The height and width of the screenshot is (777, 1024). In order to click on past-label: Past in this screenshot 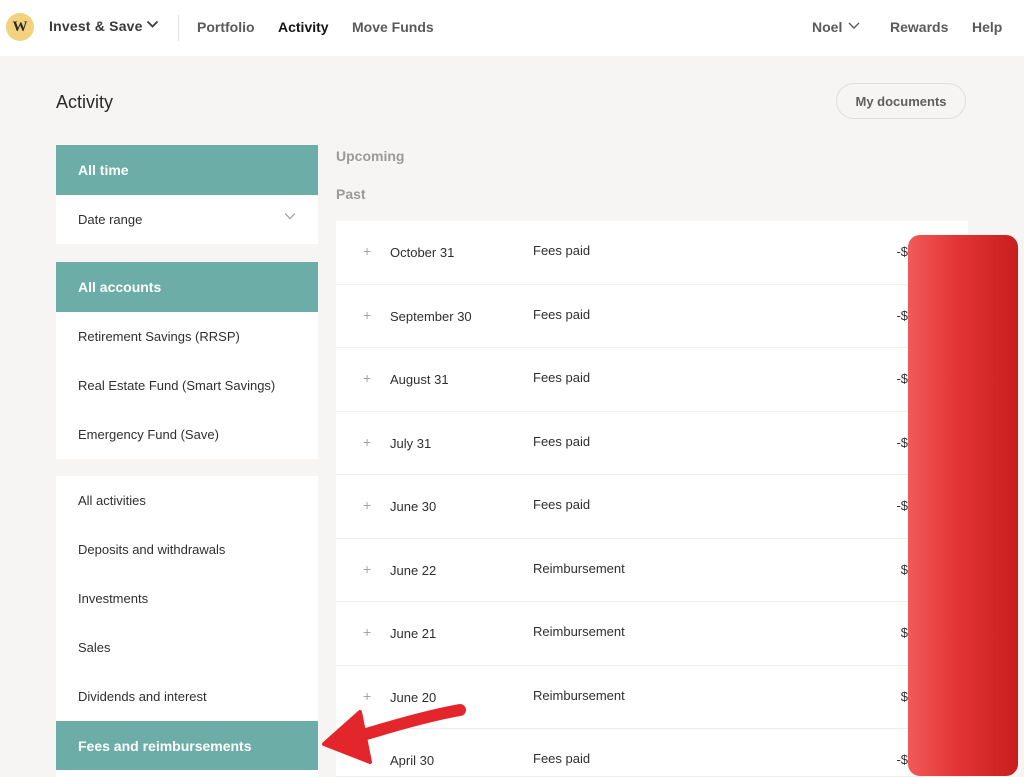, I will do `click(351, 194)`.